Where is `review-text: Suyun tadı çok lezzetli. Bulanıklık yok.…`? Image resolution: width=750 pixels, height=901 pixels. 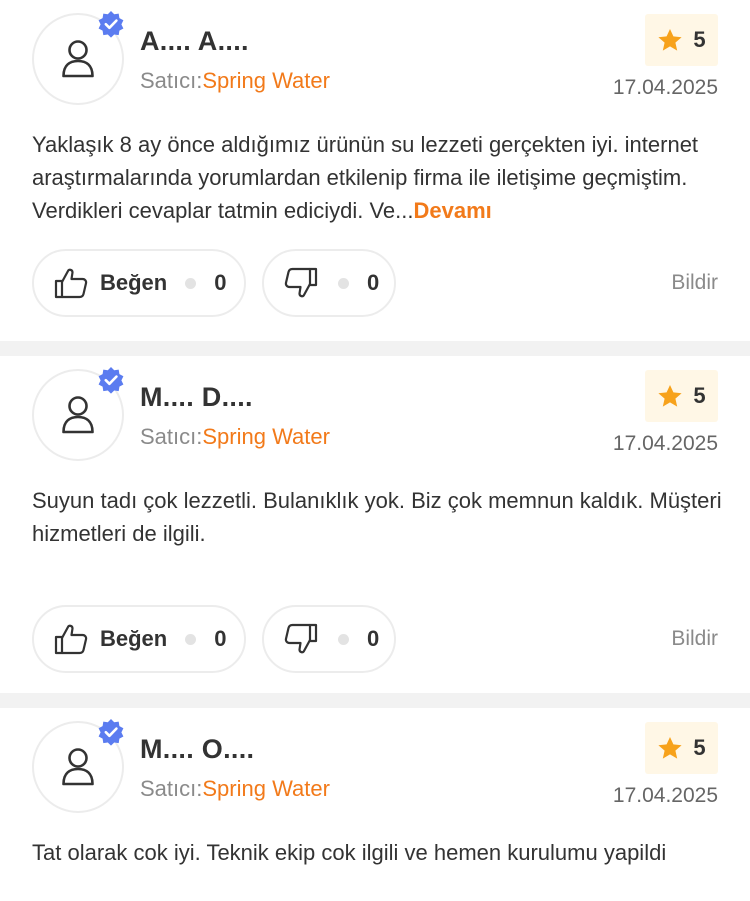
review-text: Suyun tadı çok lezzetli. Bulanıklık yok.… is located at coordinates (377, 517).